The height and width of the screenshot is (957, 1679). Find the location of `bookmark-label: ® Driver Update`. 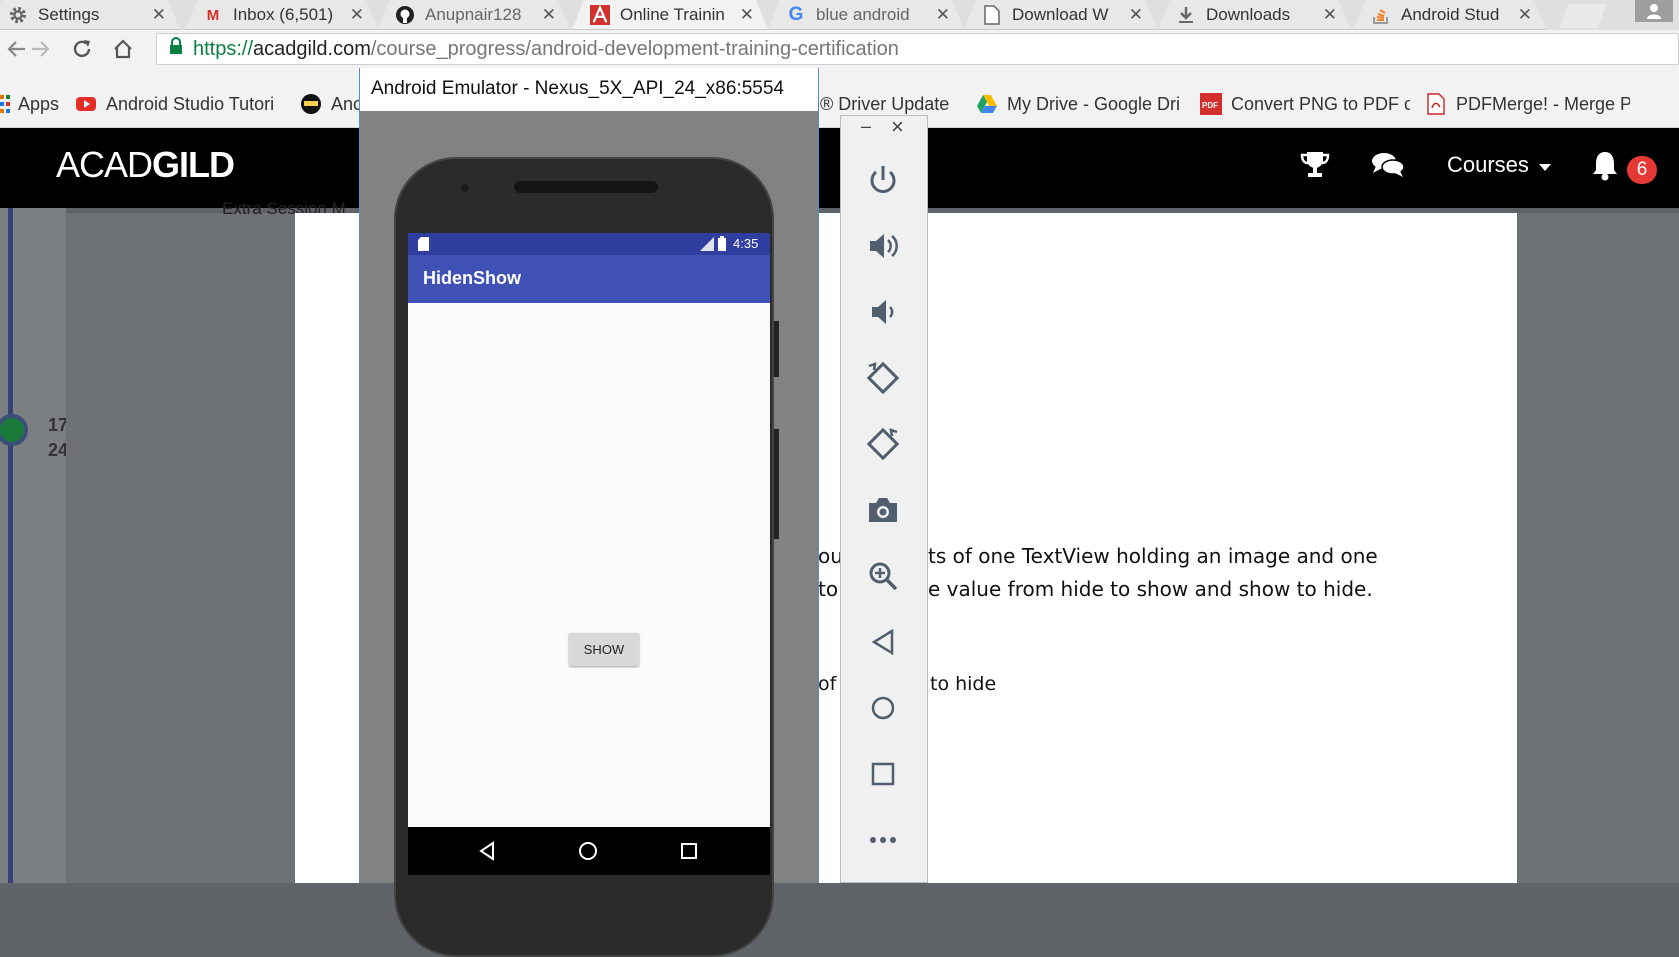

bookmark-label: ® Driver Update is located at coordinates (885, 103).